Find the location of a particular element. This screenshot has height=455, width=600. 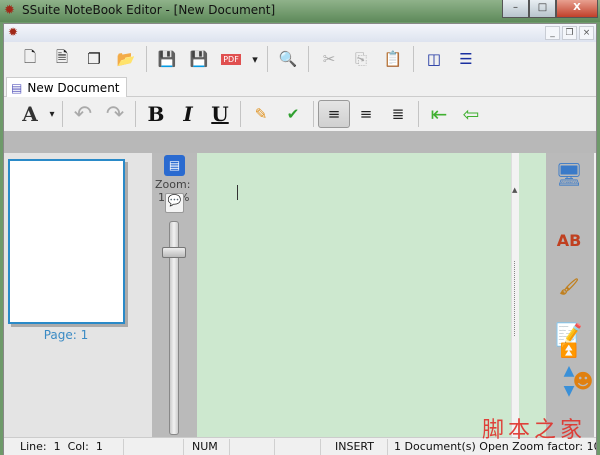

close-button: X is located at coordinates (577, 9).